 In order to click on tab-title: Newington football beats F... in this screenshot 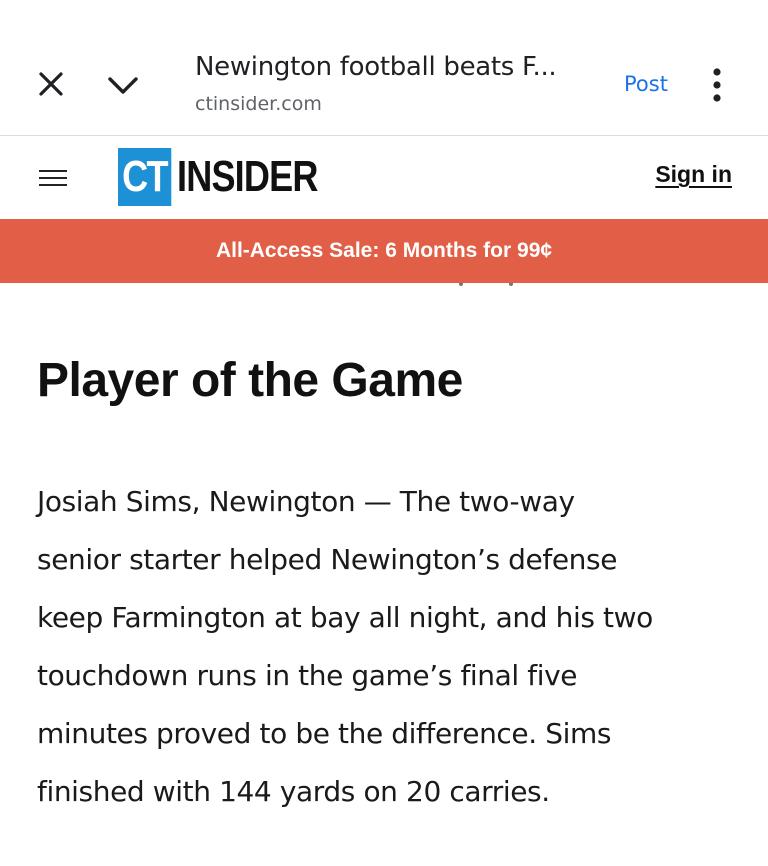, I will do `click(376, 67)`.